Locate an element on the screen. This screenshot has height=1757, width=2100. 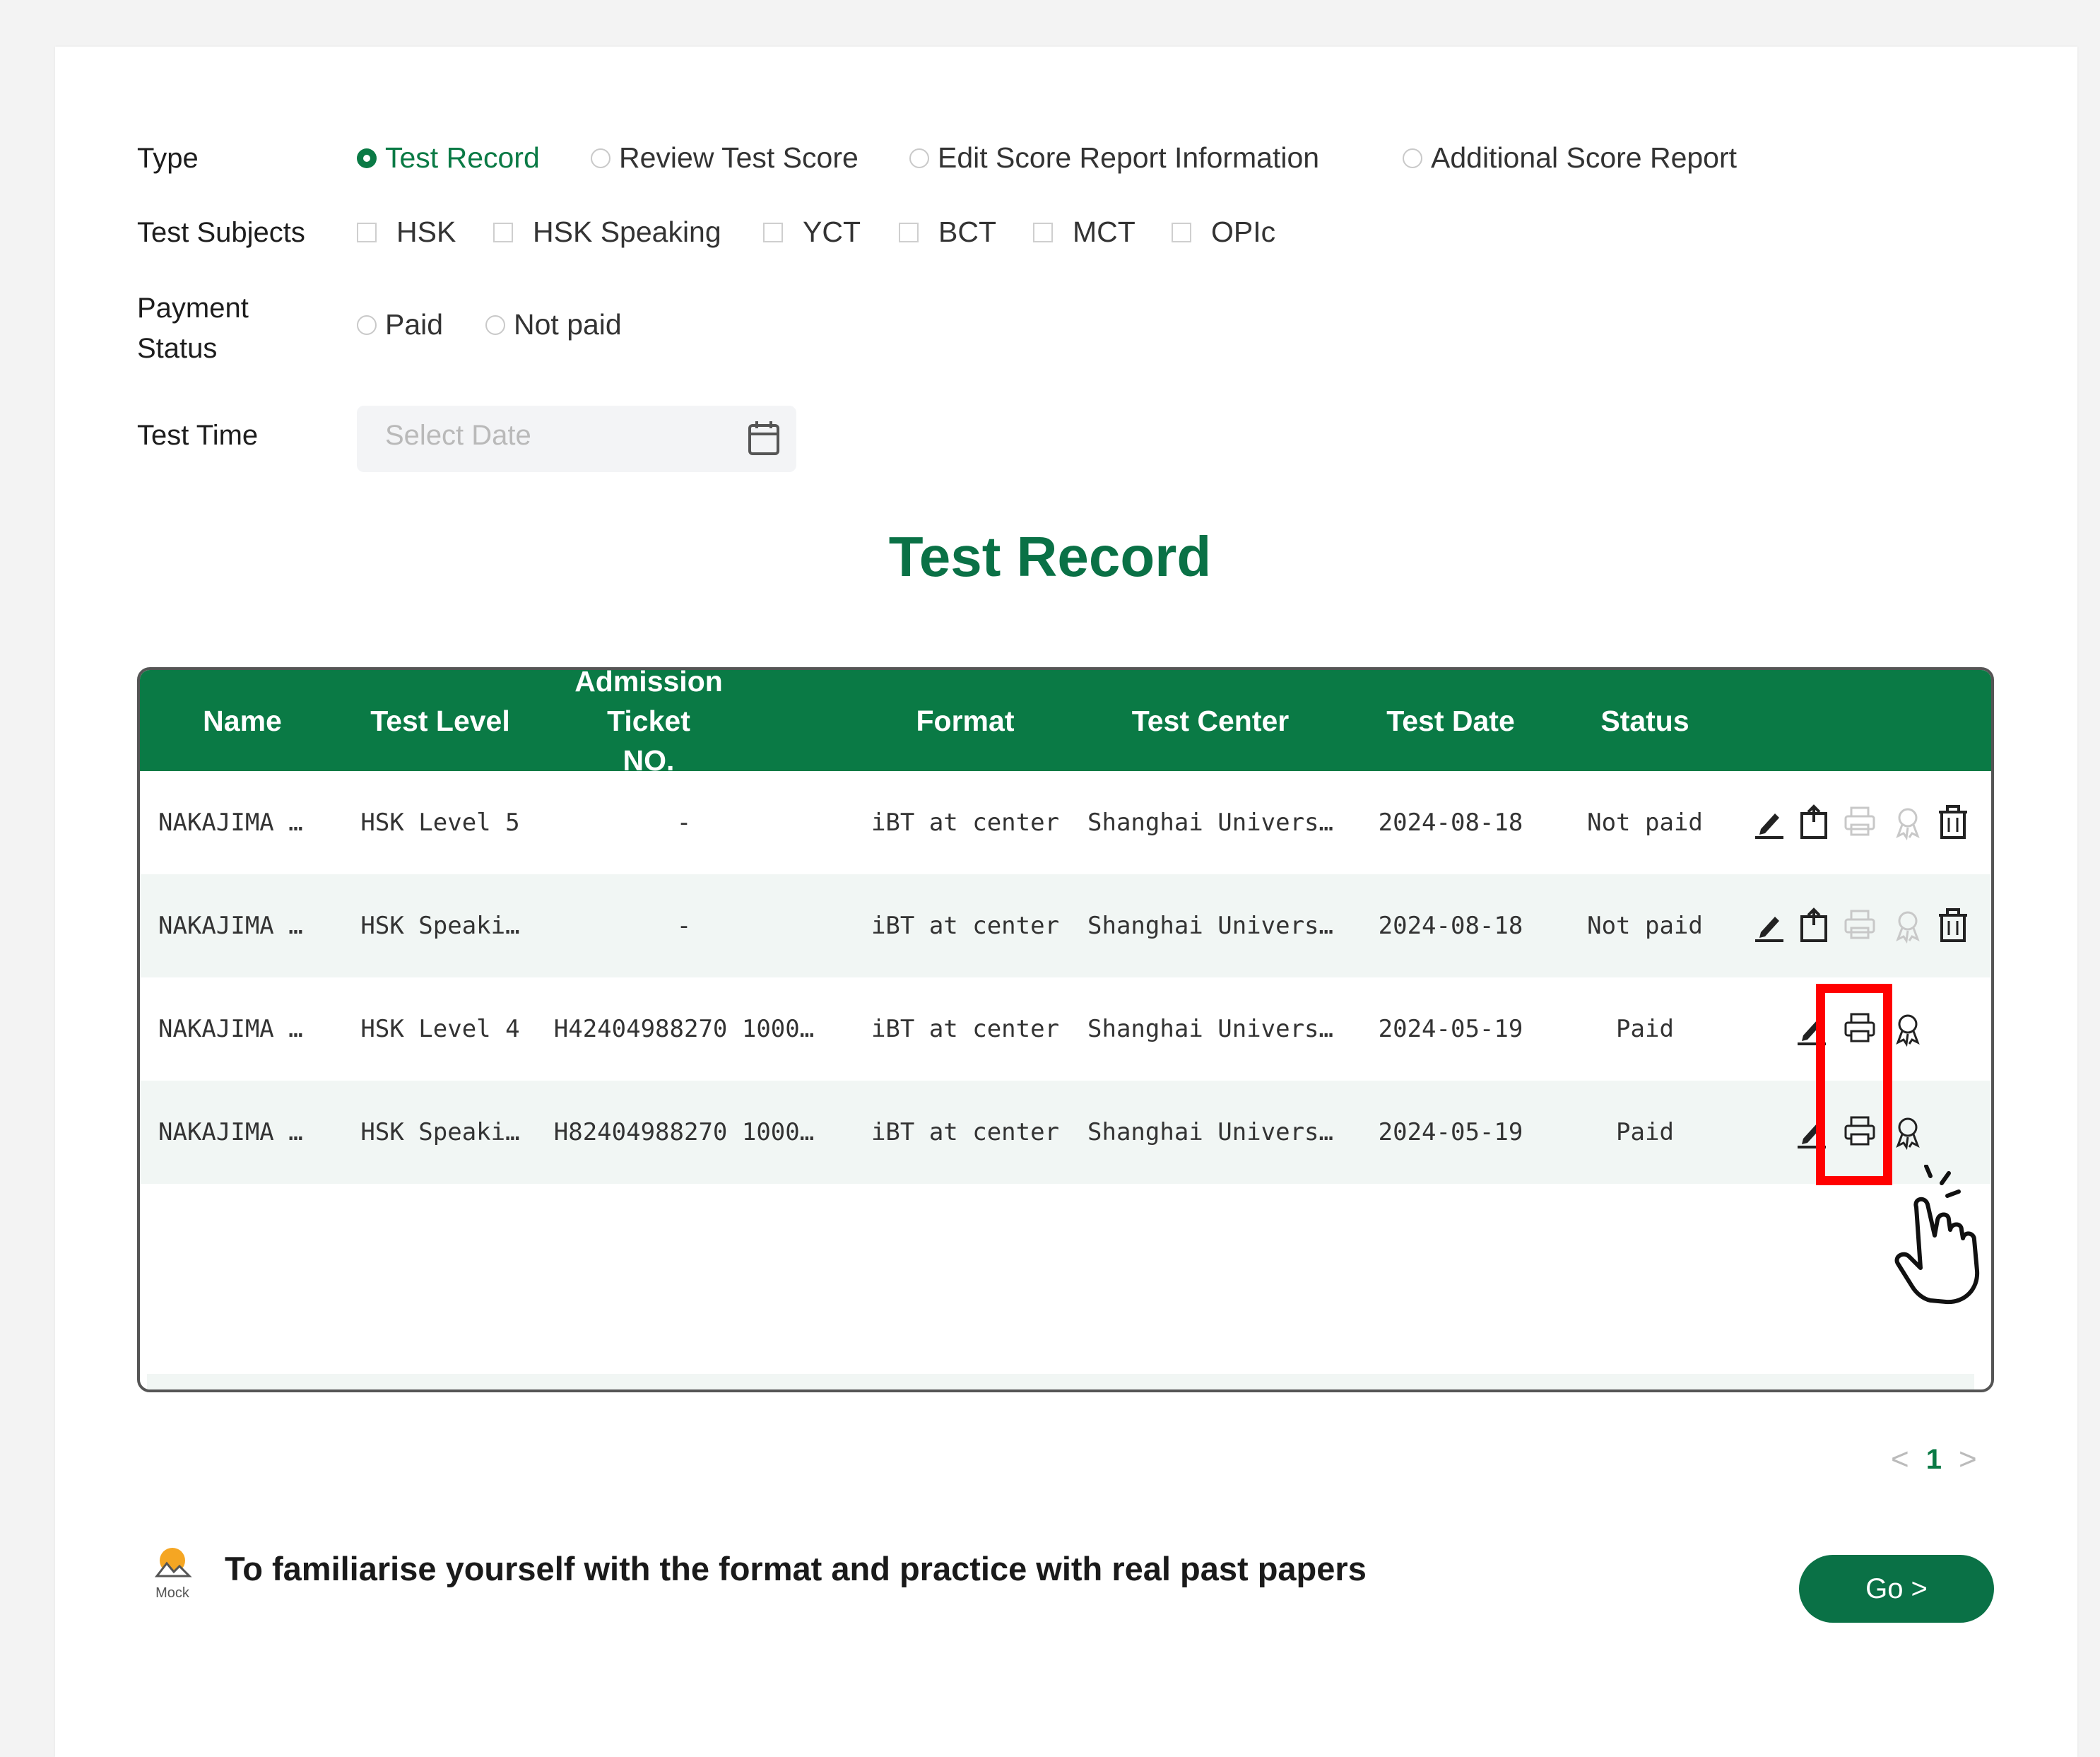
test-time-label: Test Time is located at coordinates (198, 435).